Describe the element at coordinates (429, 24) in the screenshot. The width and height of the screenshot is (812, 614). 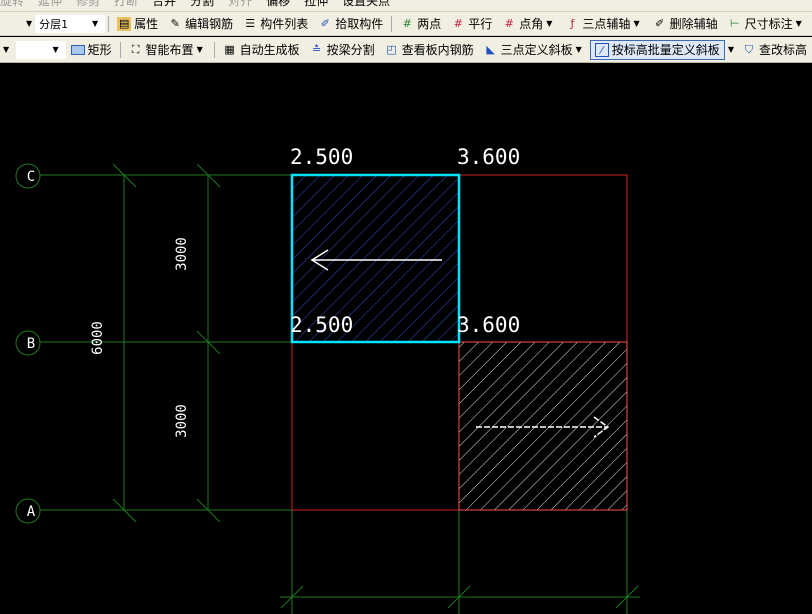
I see `button-label: 两点` at that location.